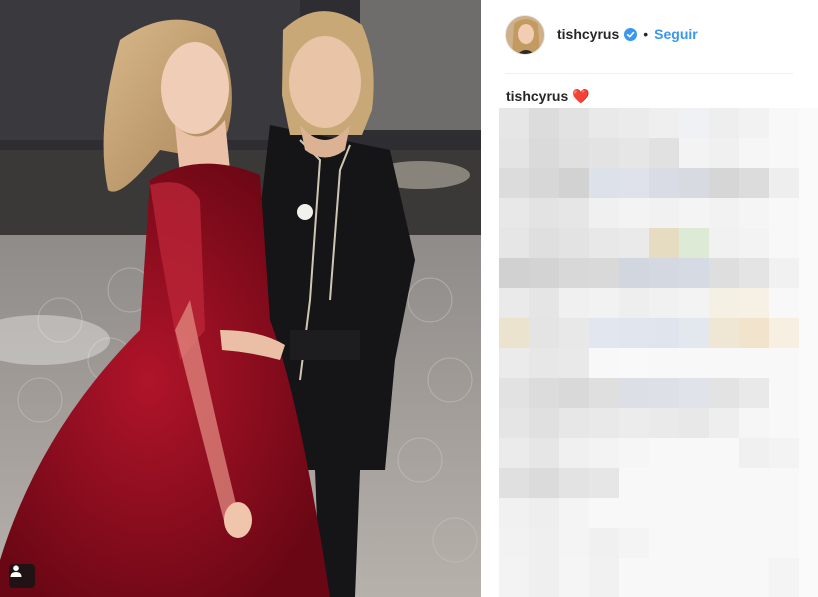 The image size is (818, 597). I want to click on heart-emoji: ❤️, so click(581, 96).